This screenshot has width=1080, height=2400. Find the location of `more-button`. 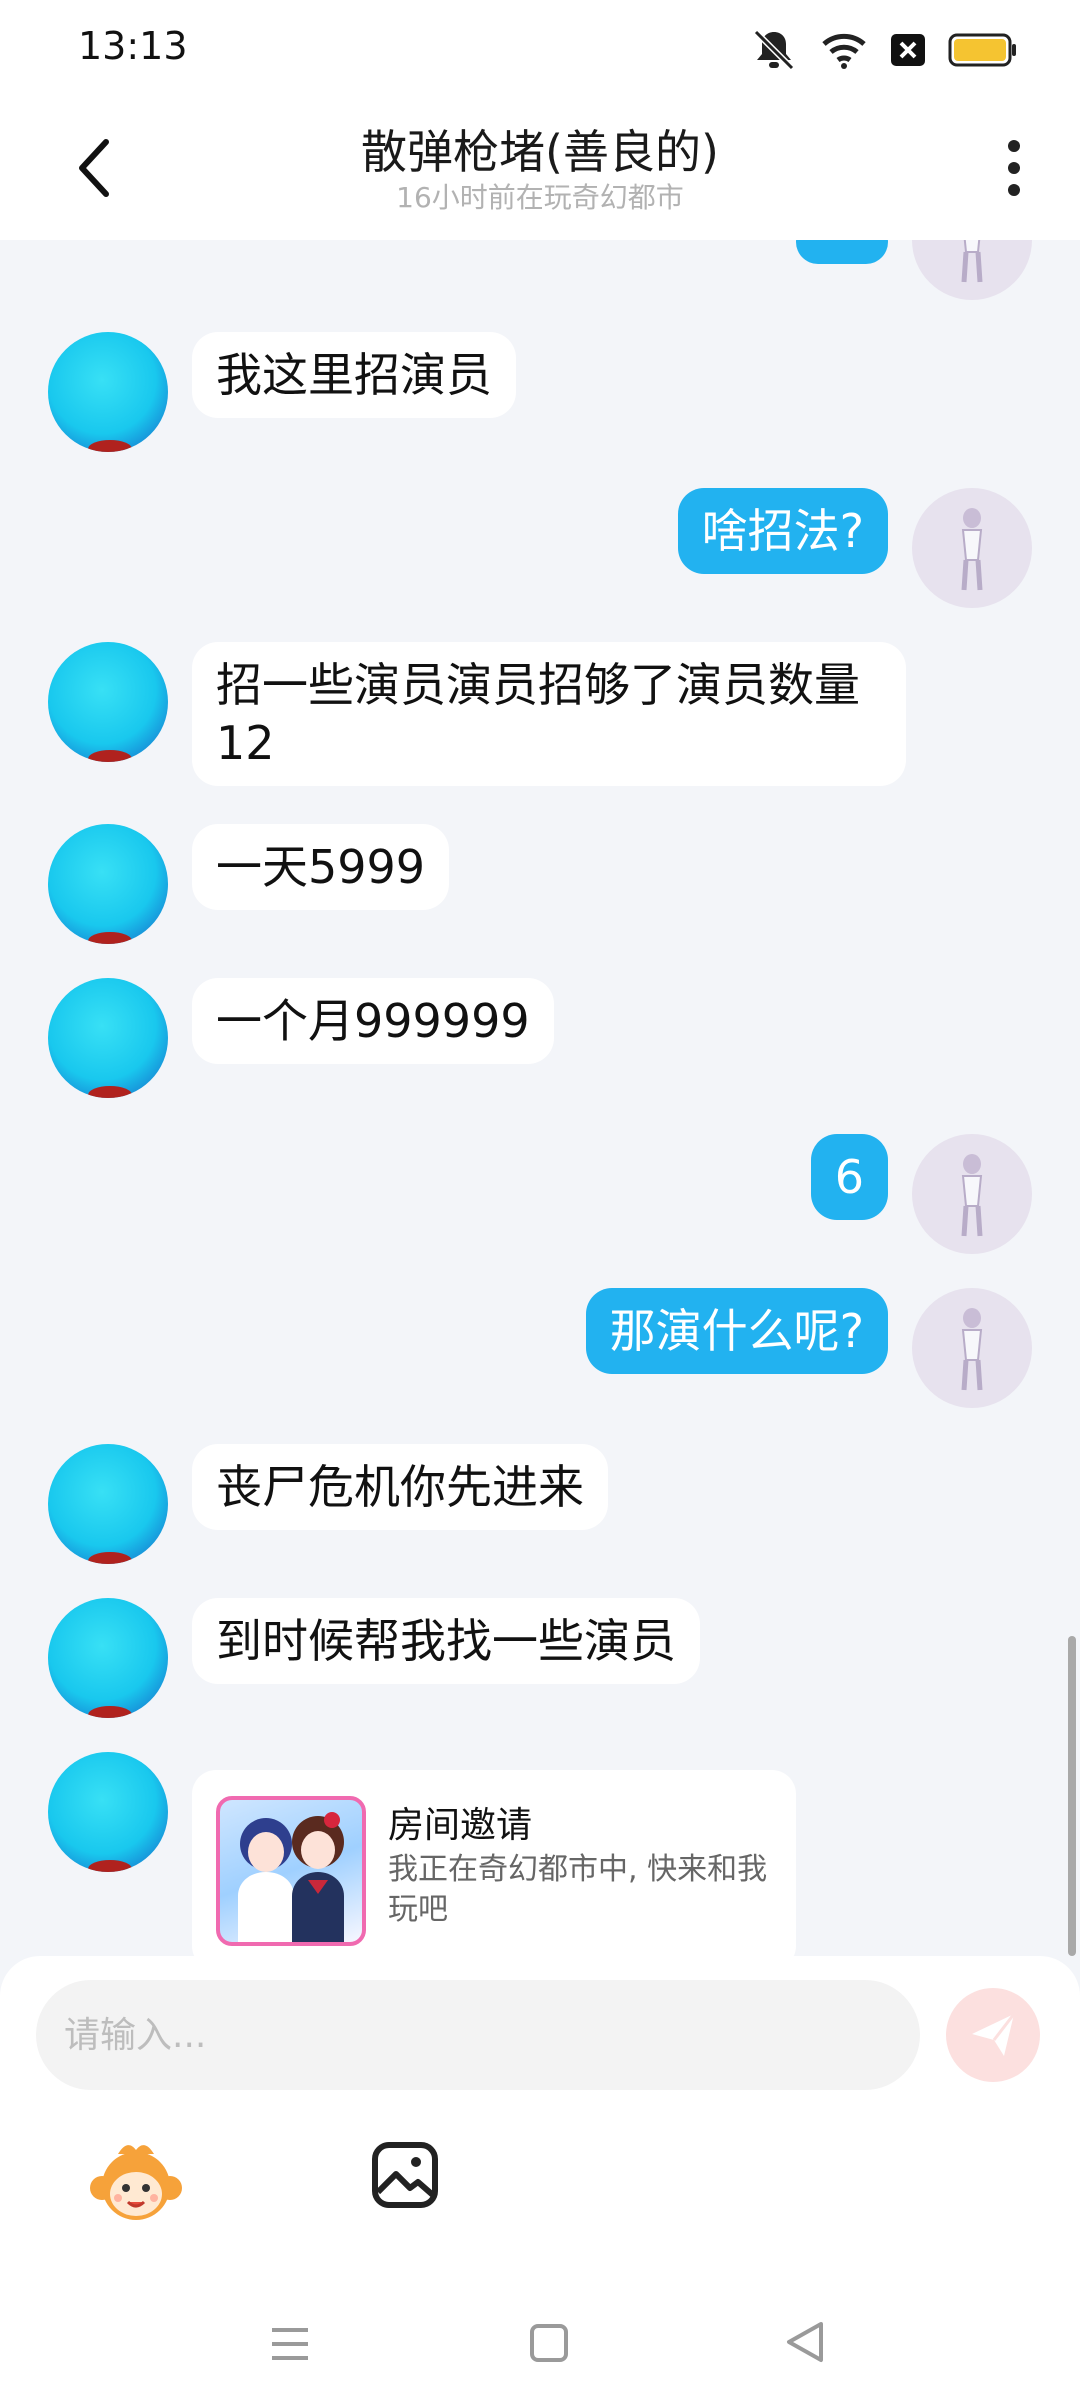

more-button is located at coordinates (1014, 170).